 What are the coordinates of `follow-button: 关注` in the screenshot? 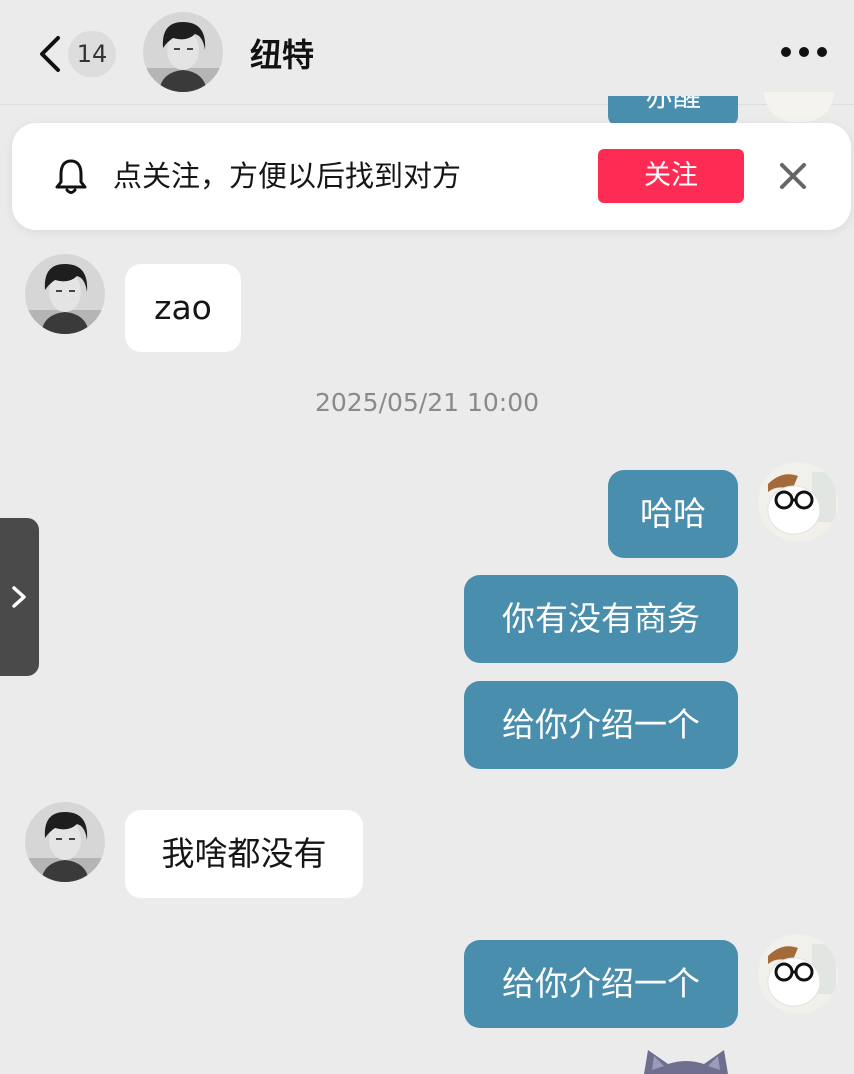 It's located at (671, 176).